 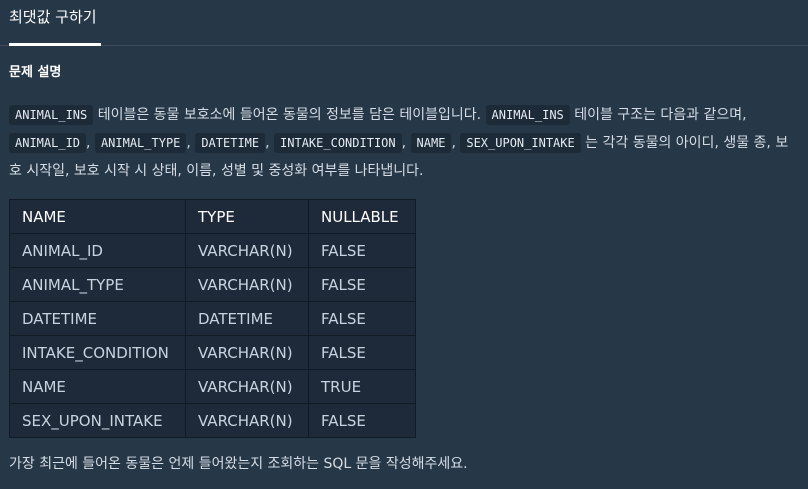 I want to click on section-heading: 문제 설명, so click(x=35, y=72).